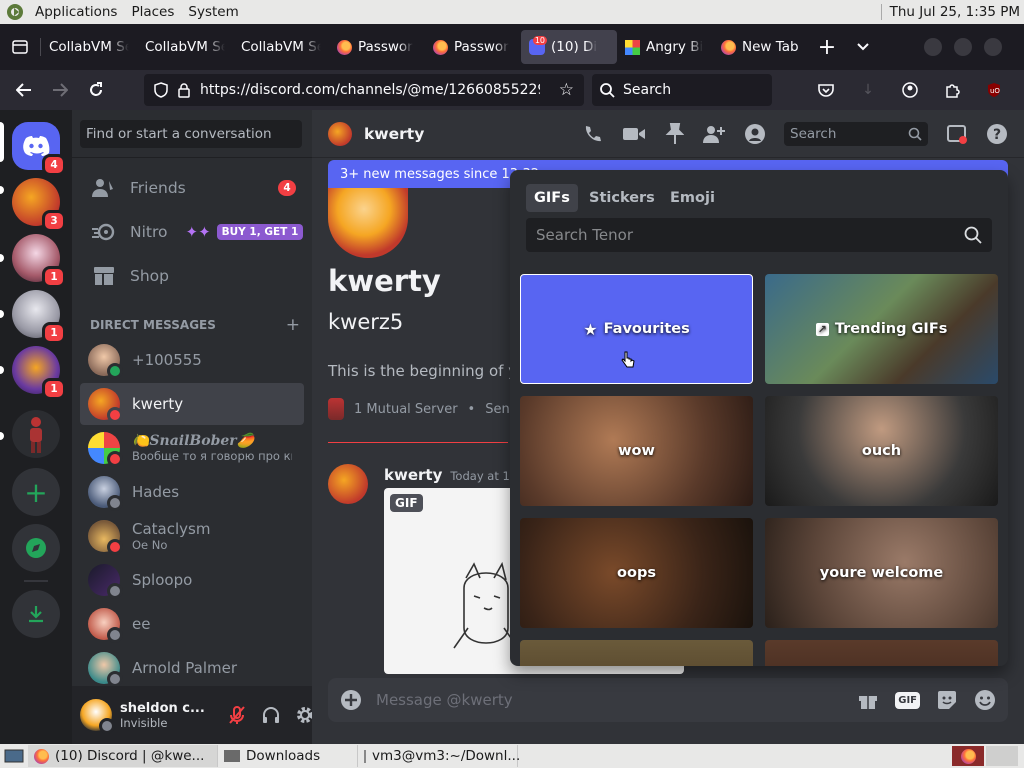 This screenshot has width=1024, height=768. Describe the element at coordinates (868, 700) in the screenshot. I see `gift-icon` at that location.